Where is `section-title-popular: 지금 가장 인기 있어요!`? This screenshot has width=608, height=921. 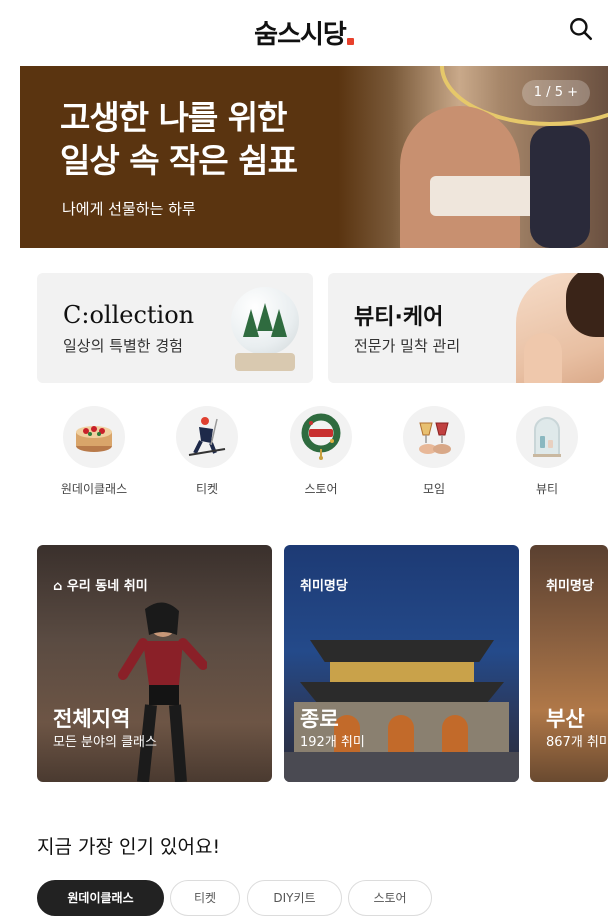 section-title-popular: 지금 가장 인기 있어요! is located at coordinates (129, 847).